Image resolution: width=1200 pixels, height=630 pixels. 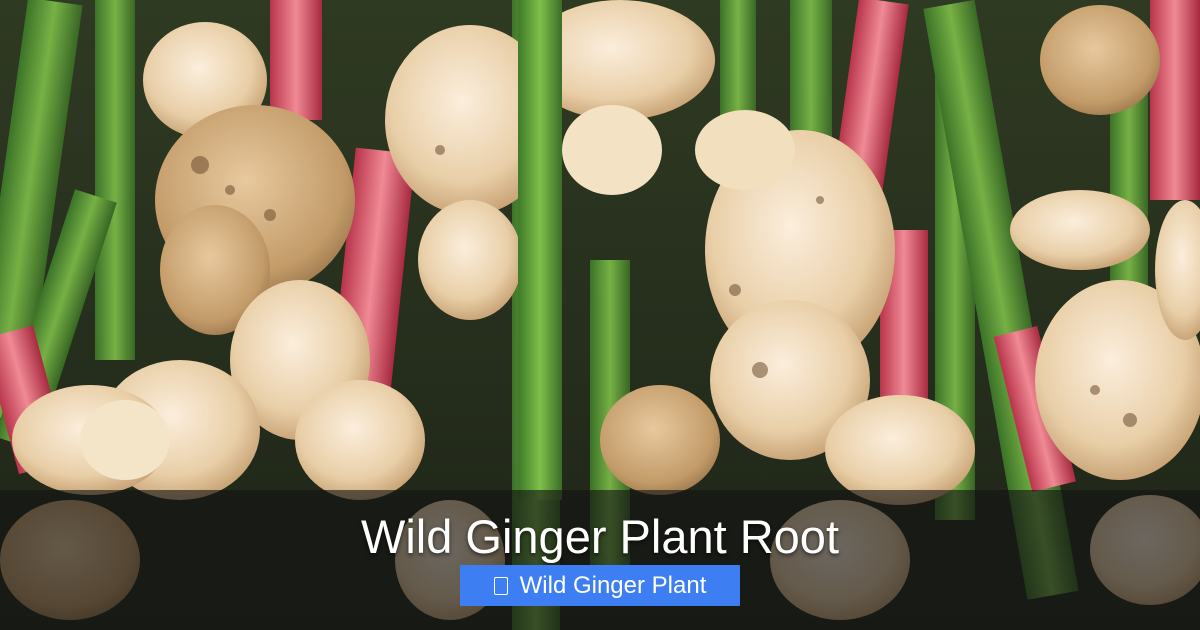 I want to click on category-badge: Wild Ginger Plant, so click(x=600, y=585).